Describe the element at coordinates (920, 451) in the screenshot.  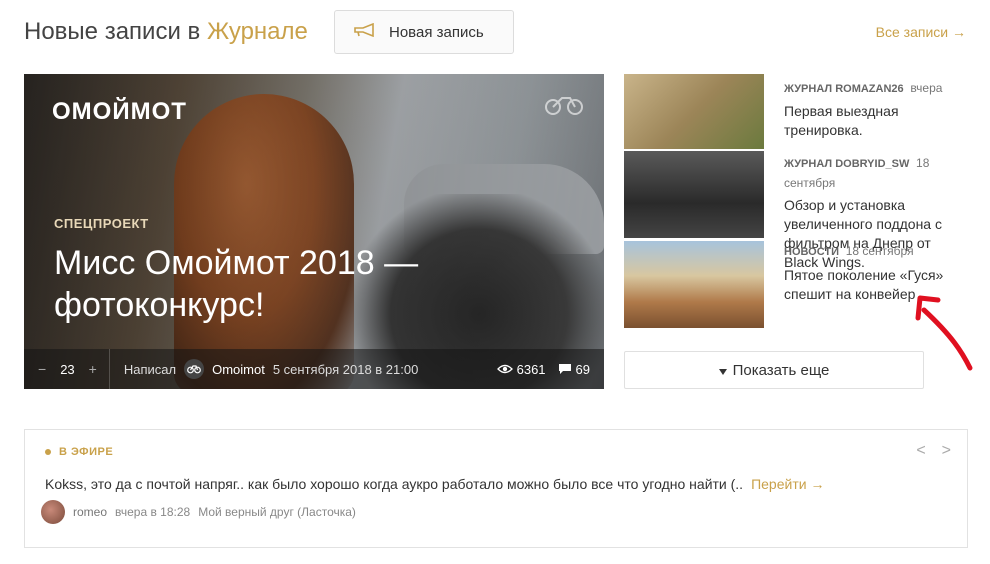
I see `previous-button: <` at that location.